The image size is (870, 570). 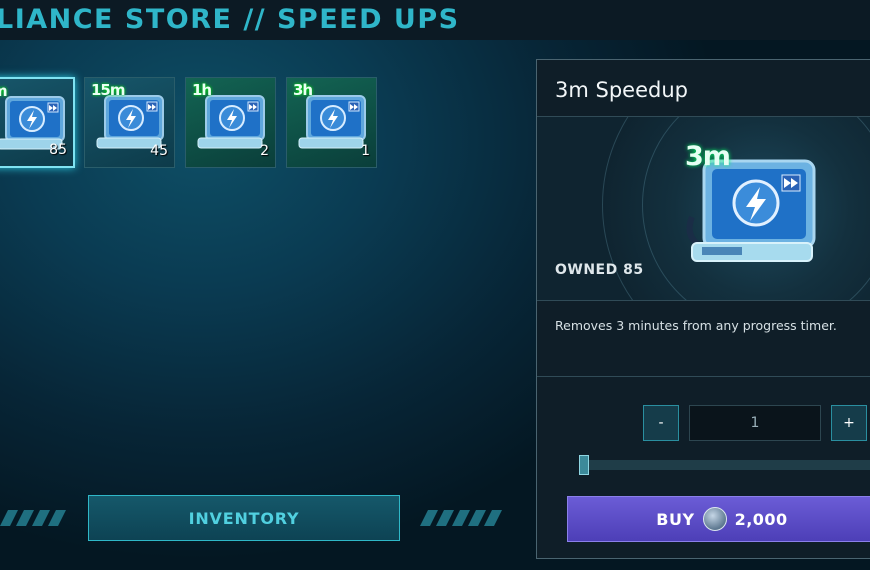 What do you see at coordinates (584, 465) in the screenshot?
I see `quantity-slider-handle` at bounding box center [584, 465].